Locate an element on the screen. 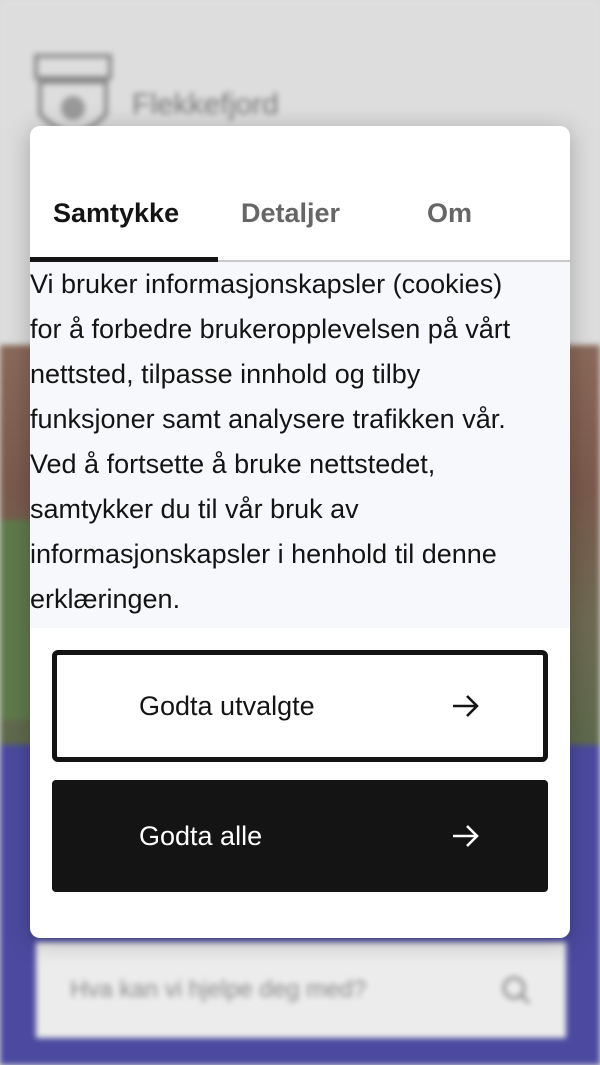 The width and height of the screenshot is (600, 1065). accept-all-button: Godta alle is located at coordinates (300, 836).